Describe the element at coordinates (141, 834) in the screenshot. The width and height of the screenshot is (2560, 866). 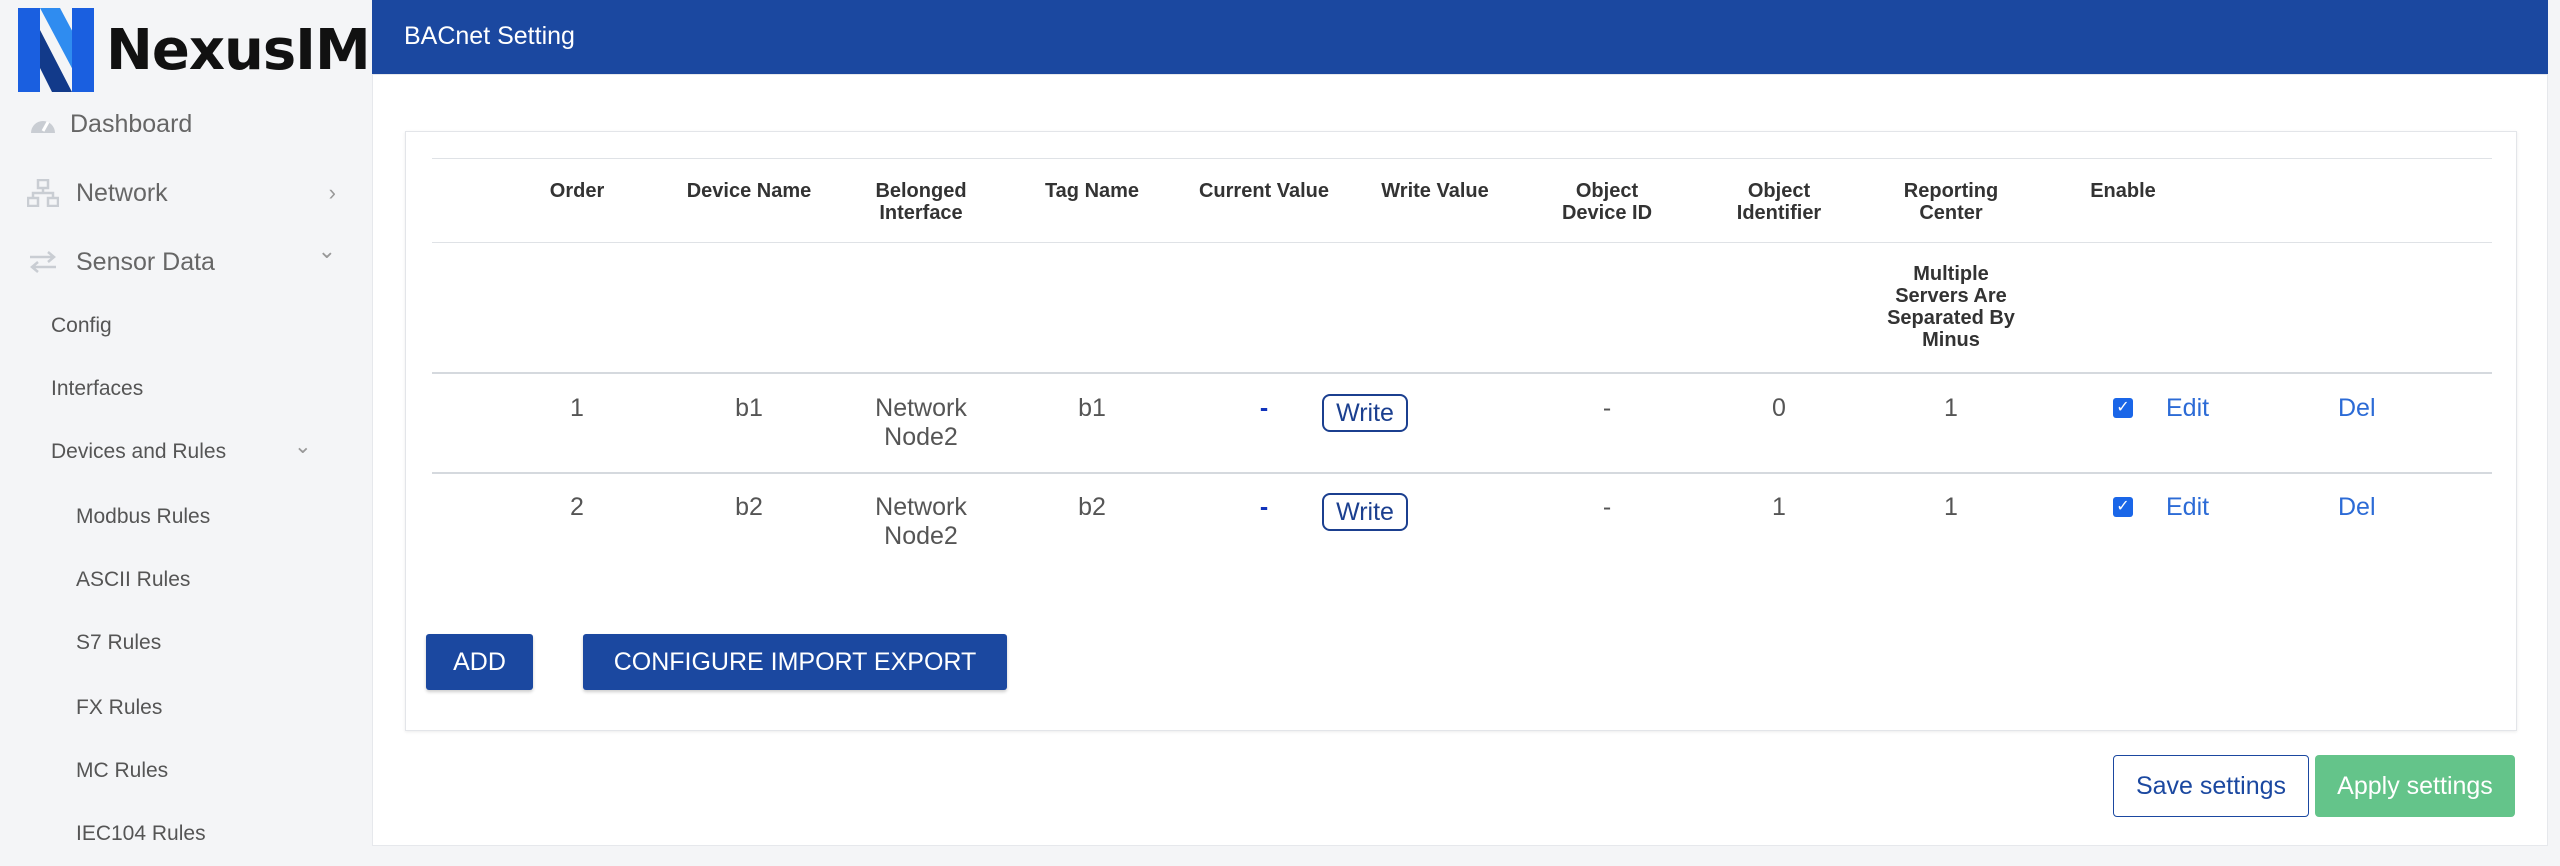
I see `sidebar-item-iec104-rules: IEC104 Rules` at that location.